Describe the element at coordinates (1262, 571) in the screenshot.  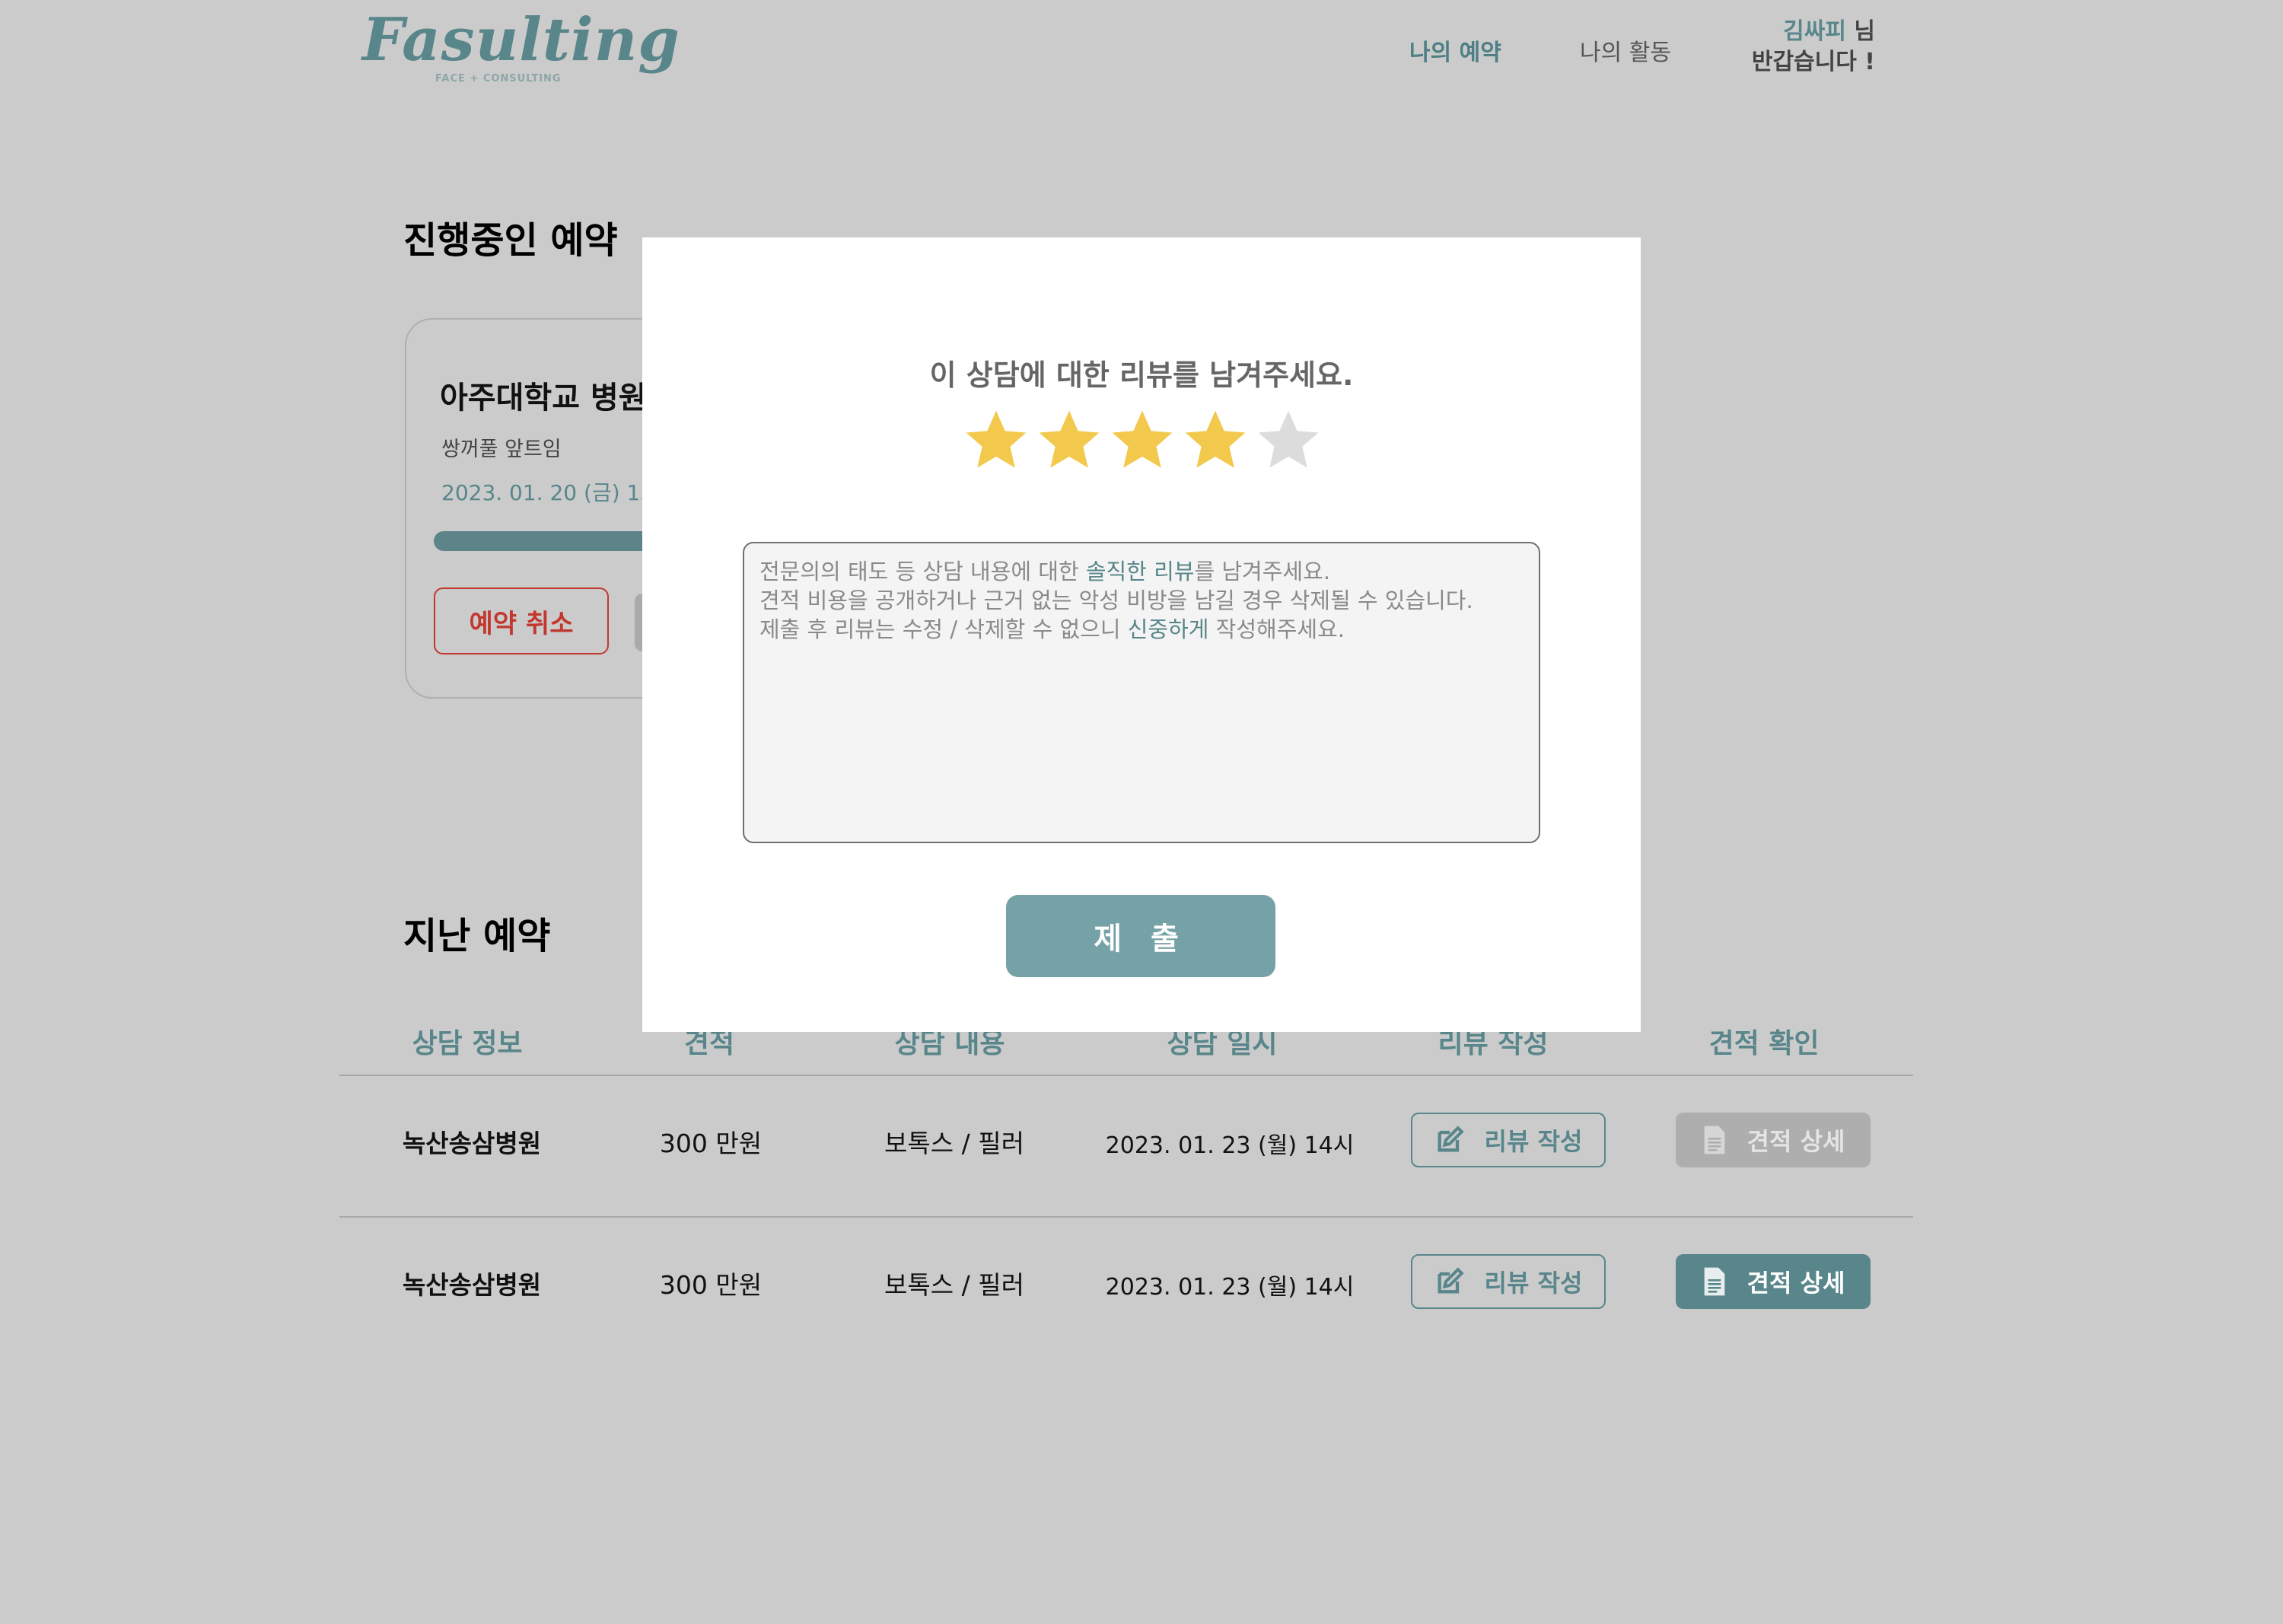
I see `placeholder-text: 를 남겨주세요.` at that location.